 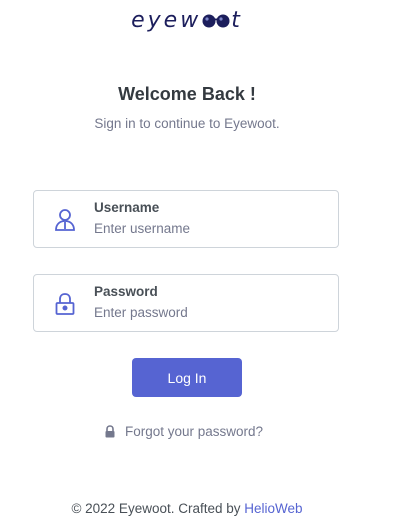 What do you see at coordinates (127, 207) in the screenshot?
I see `username-label: Username` at bounding box center [127, 207].